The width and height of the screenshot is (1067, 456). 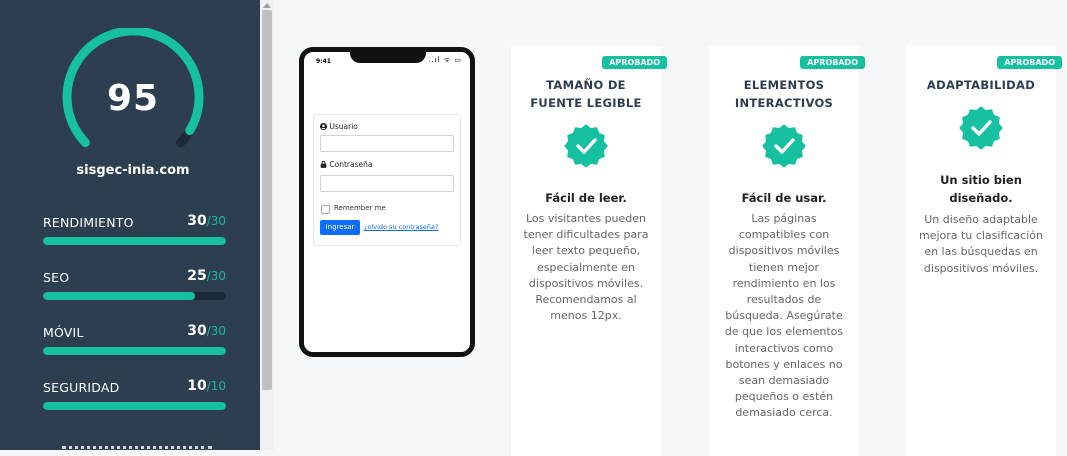 What do you see at coordinates (445, 60) in the screenshot?
I see `phone-status-icons: ..ıl ᯤ ▭` at bounding box center [445, 60].